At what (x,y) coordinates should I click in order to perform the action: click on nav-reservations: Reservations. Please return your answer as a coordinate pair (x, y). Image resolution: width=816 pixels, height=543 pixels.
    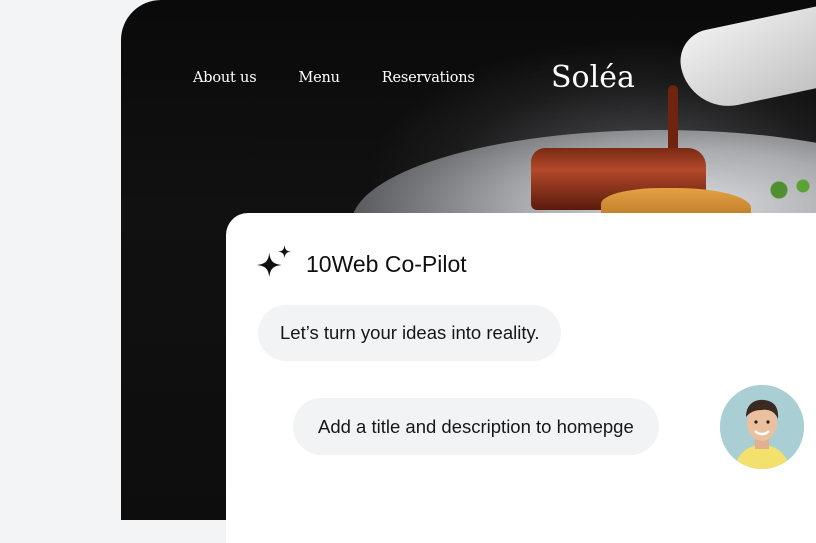
    Looking at the image, I should click on (428, 78).